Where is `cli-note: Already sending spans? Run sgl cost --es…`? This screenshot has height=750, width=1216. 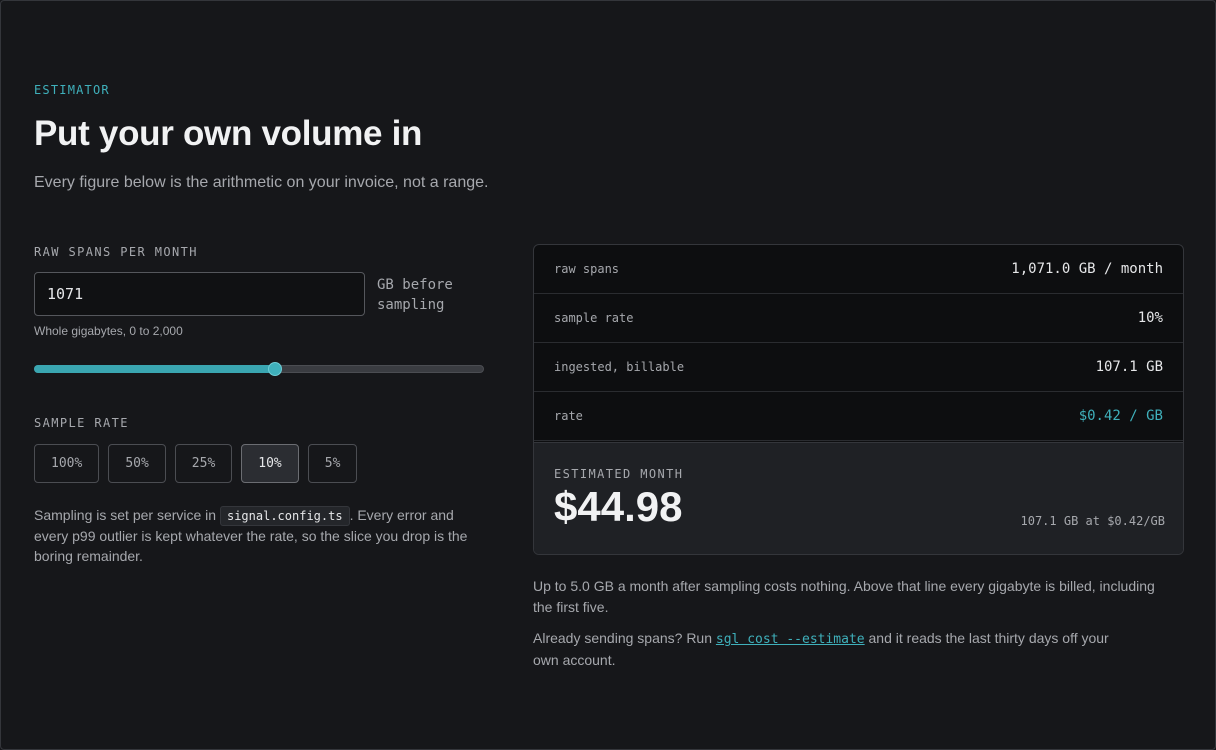
cli-note: Already sending spans? Run sgl cost --es… is located at coordinates (833, 649).